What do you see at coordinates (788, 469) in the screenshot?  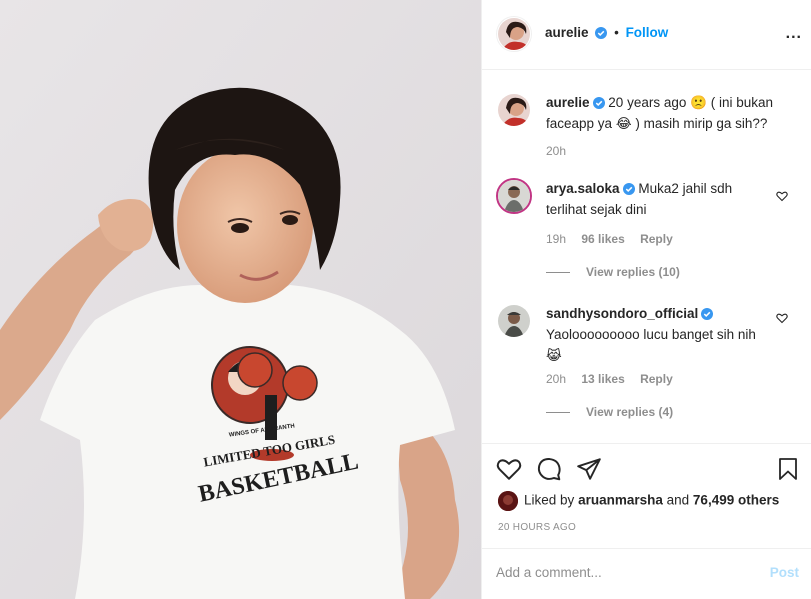 I see `save-bookmark-icon` at bounding box center [788, 469].